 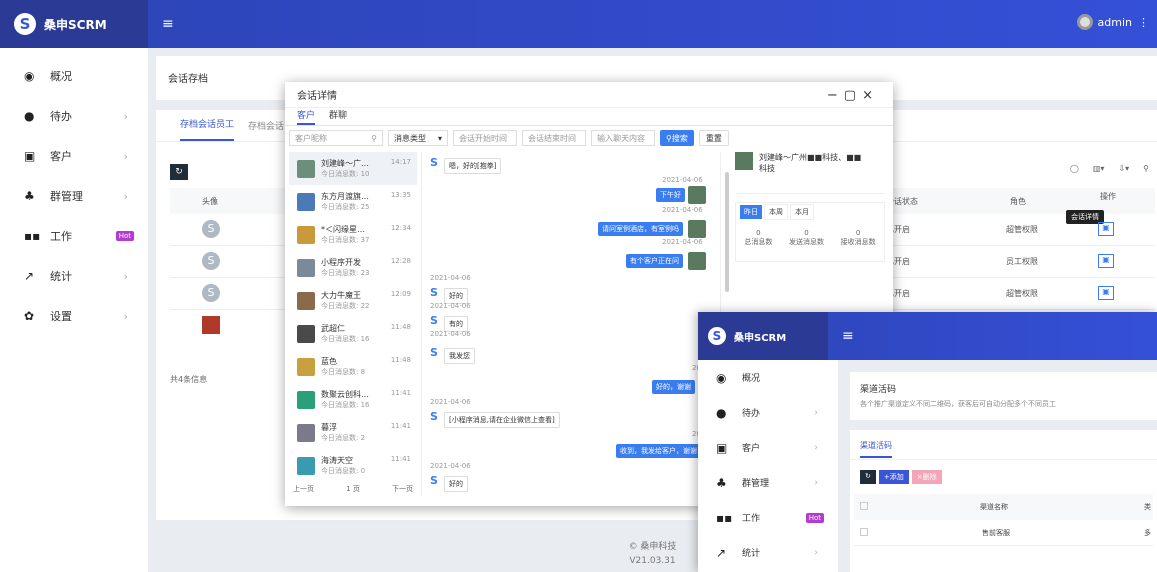 What do you see at coordinates (893, 477) in the screenshot?
I see `add-button: +添加` at bounding box center [893, 477].